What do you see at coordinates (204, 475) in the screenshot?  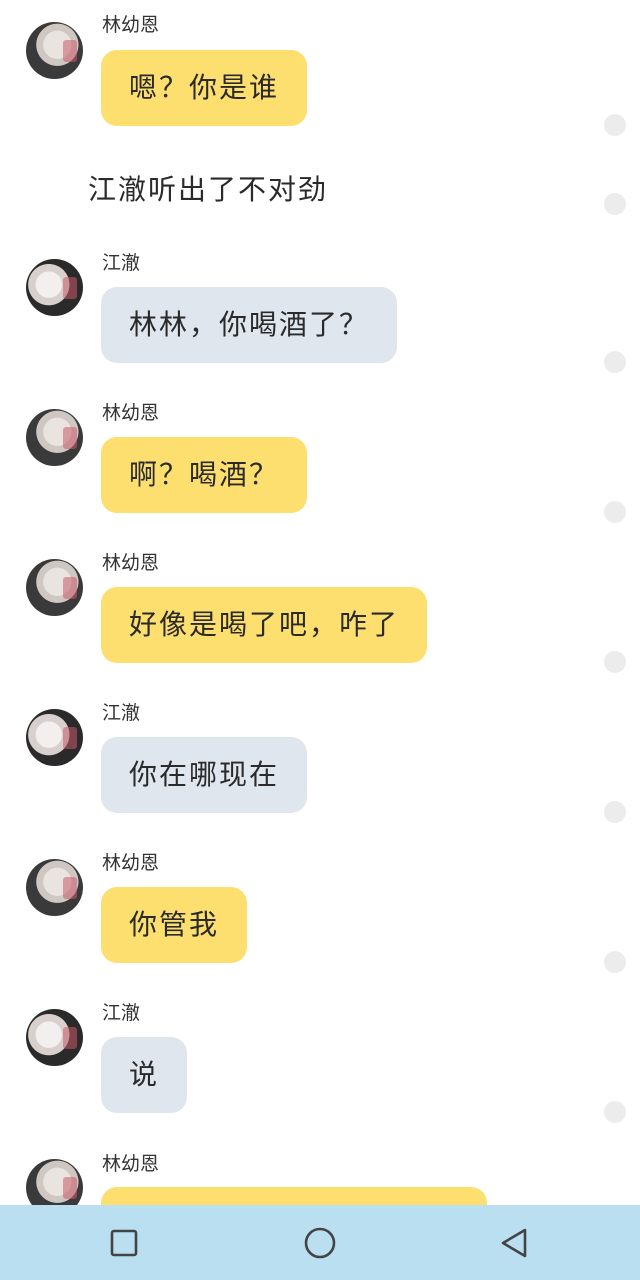 I see `message-bubble: 啊？喝酒？` at bounding box center [204, 475].